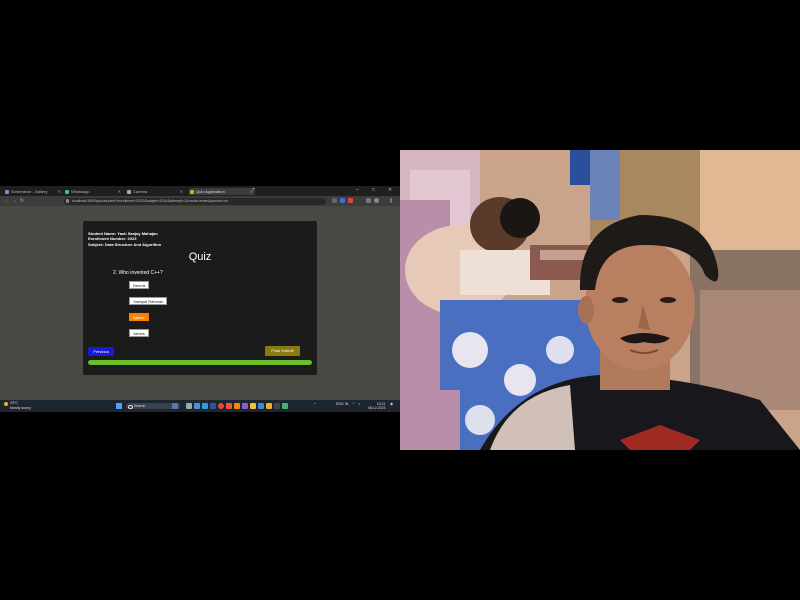 This screenshot has height=600, width=800. What do you see at coordinates (148, 301) in the screenshot?
I see `option-yashpal: Yashpal Rahman` at bounding box center [148, 301].